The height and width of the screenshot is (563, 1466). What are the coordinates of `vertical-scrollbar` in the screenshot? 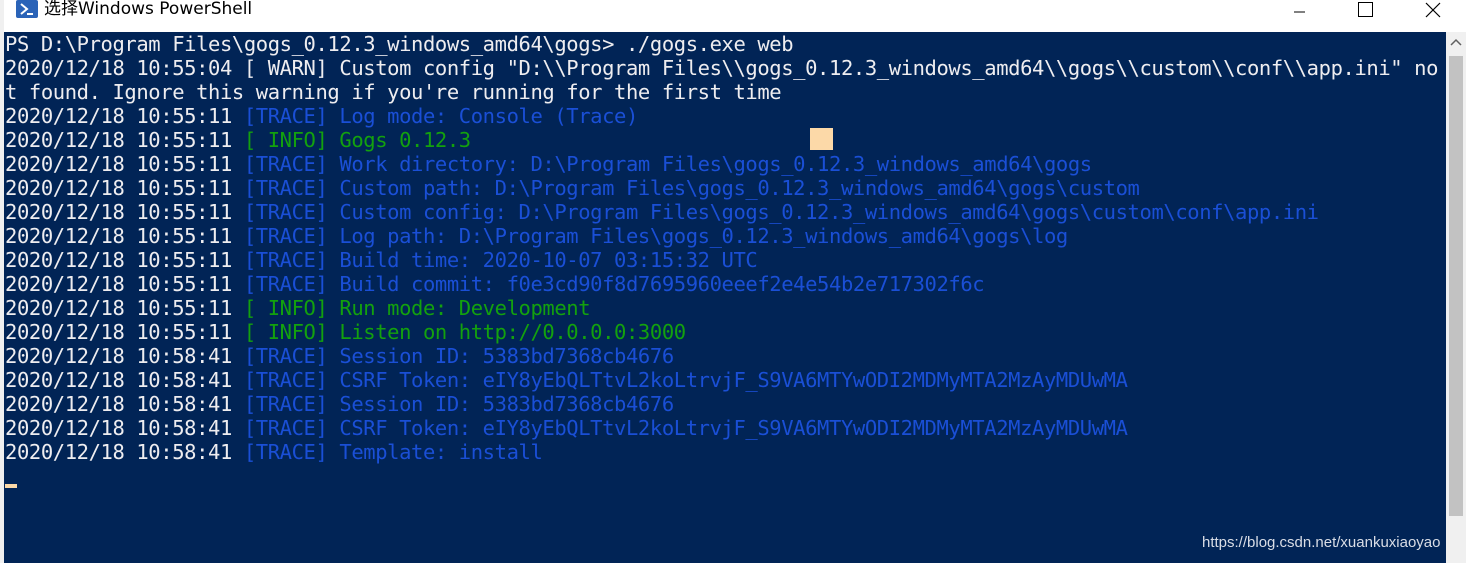 It's located at (1456, 297).